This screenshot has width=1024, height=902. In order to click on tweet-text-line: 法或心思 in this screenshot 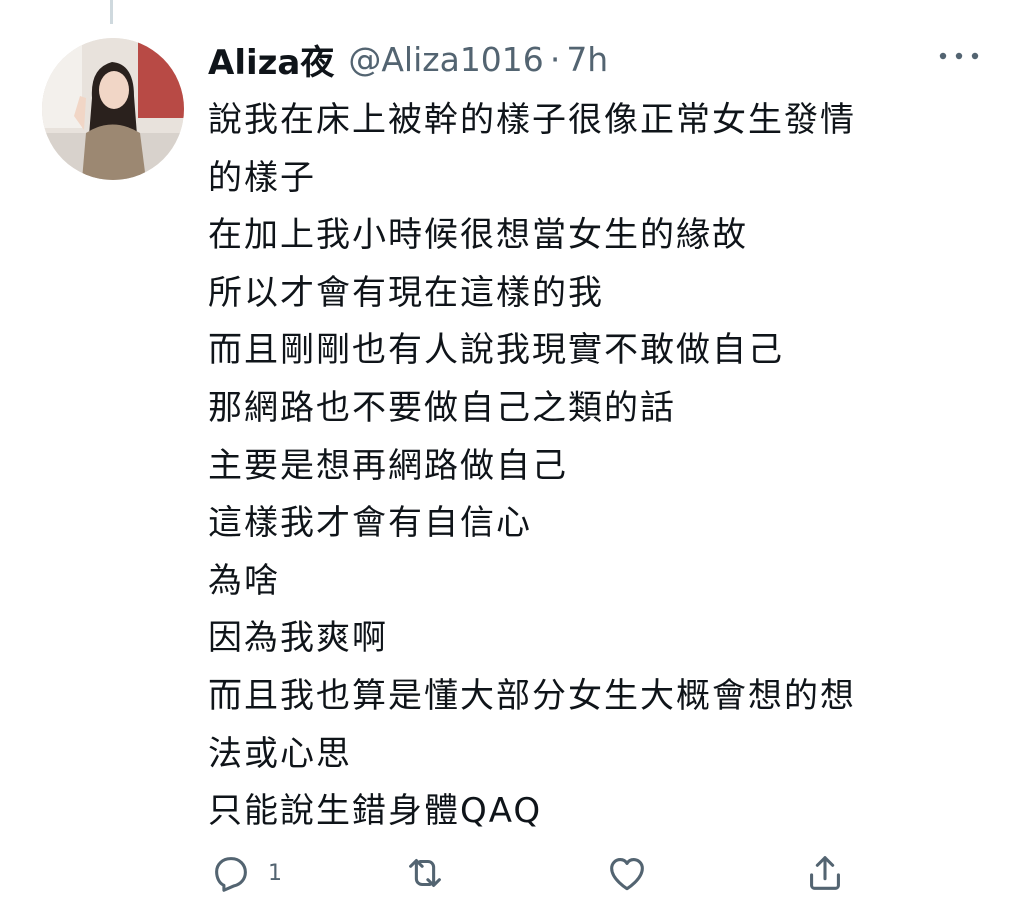, I will do `click(280, 753)`.